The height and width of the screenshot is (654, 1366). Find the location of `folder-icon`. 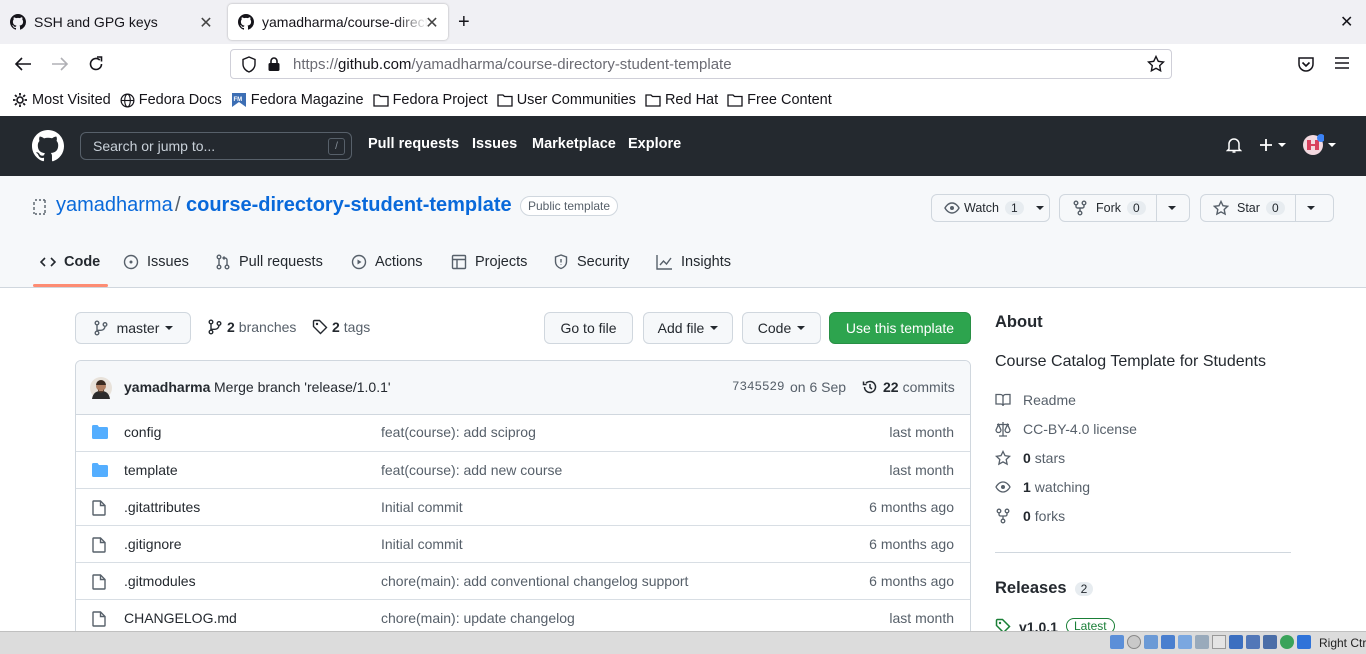

folder-icon is located at coordinates (507, 100).